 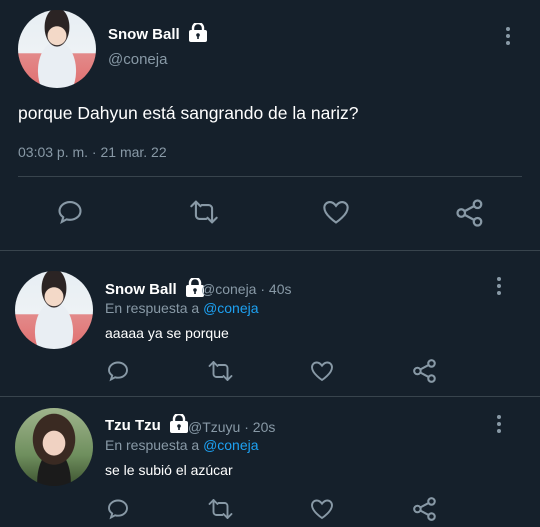 What do you see at coordinates (133, 425) in the screenshot?
I see `display-name: Tzu Tzu` at bounding box center [133, 425].